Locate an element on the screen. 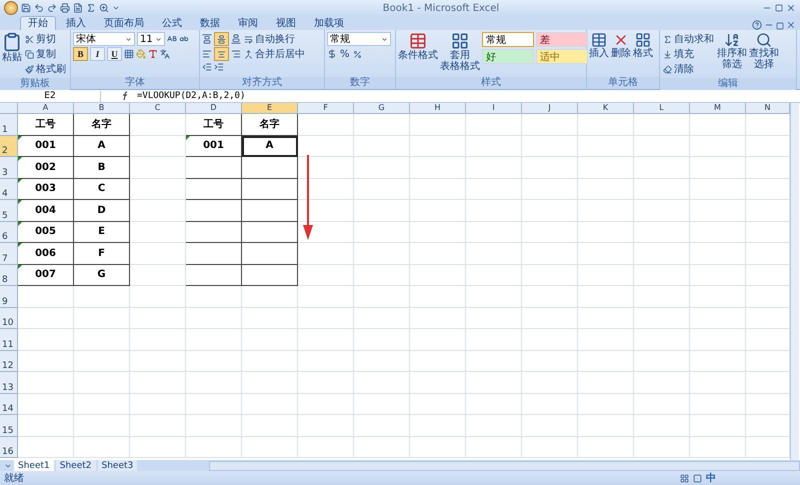 The image size is (800, 485). table-cell: 006 is located at coordinates (46, 253).